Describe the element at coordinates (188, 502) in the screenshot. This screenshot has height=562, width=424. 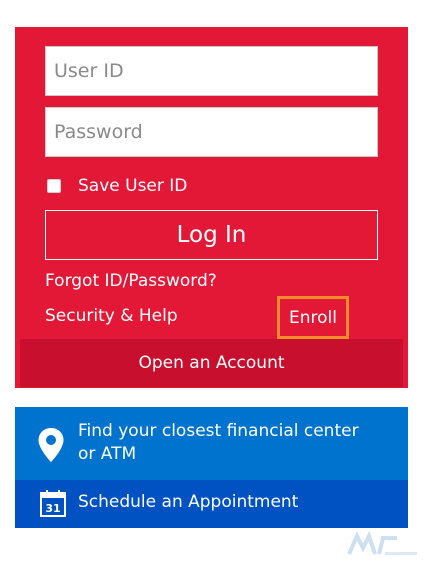
I see `schedule-appointment-label: Schedule an Appointment` at that location.